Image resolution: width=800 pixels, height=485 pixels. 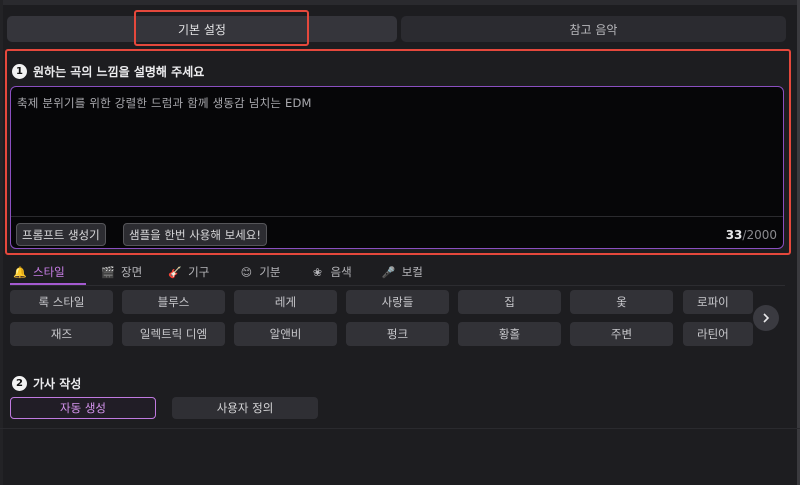 I want to click on mode-tabbar: 기본 설정 참고 음악, so click(x=396, y=29).